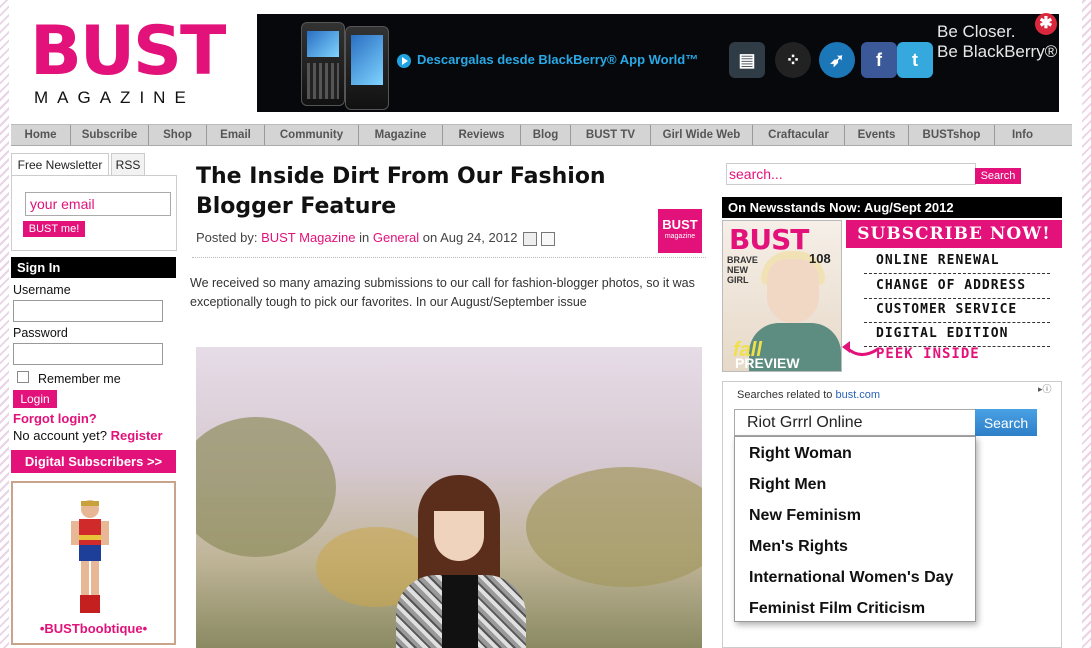 The height and width of the screenshot is (648, 1091). I want to click on nav-blog: Blog, so click(546, 135).